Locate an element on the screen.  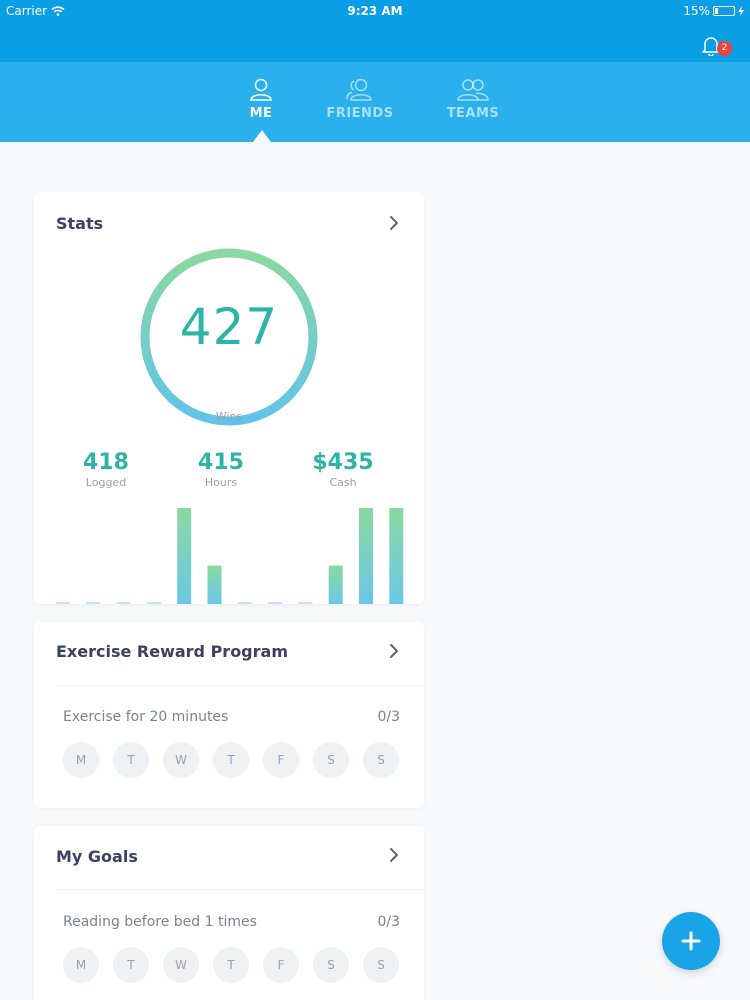
active-tab-indicator is located at coordinates (262, 136).